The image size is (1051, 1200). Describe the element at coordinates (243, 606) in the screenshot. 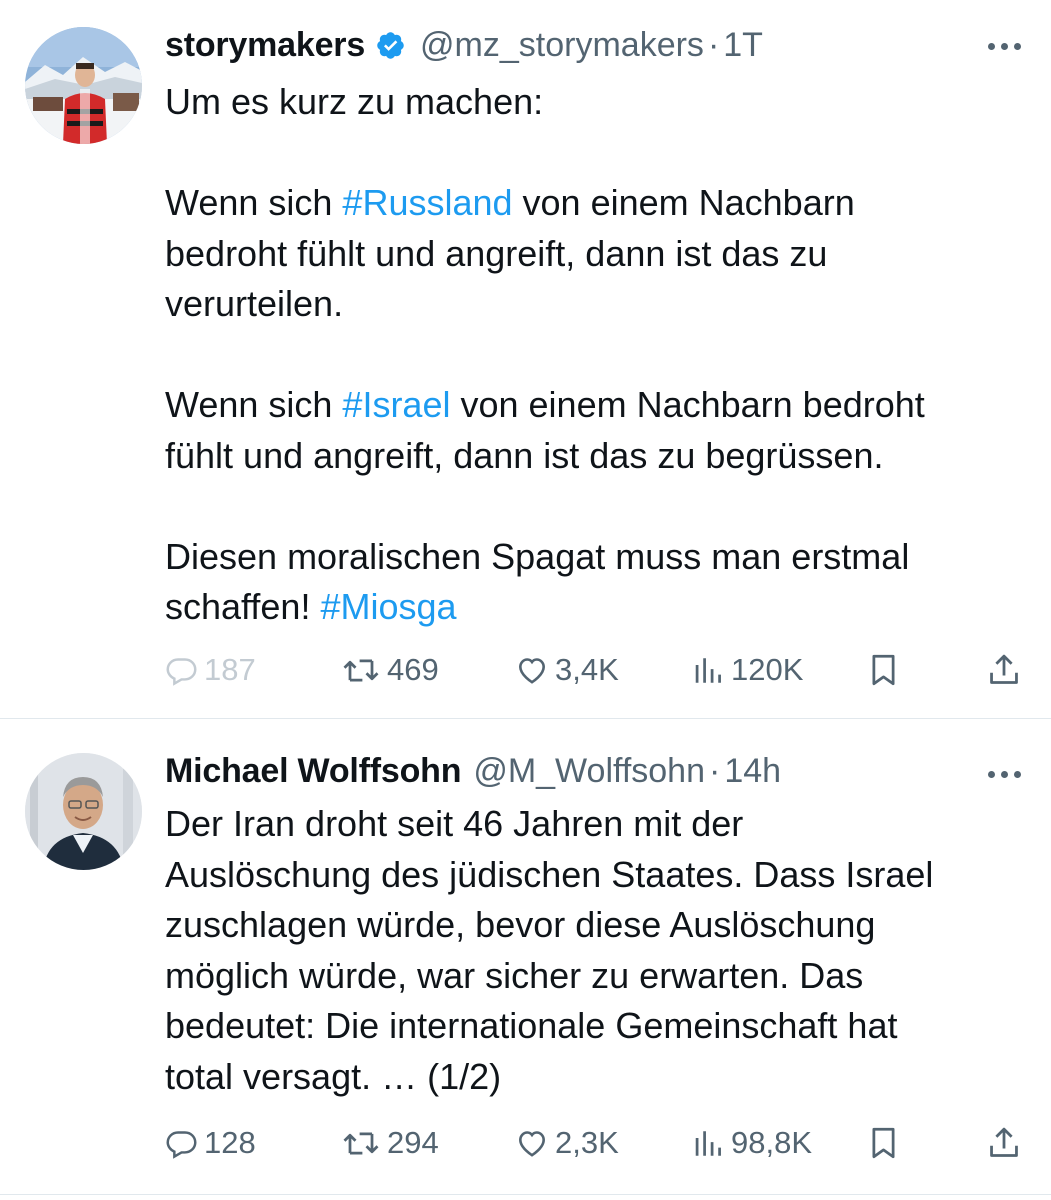

I see `text-segment: schaffen!` at that location.